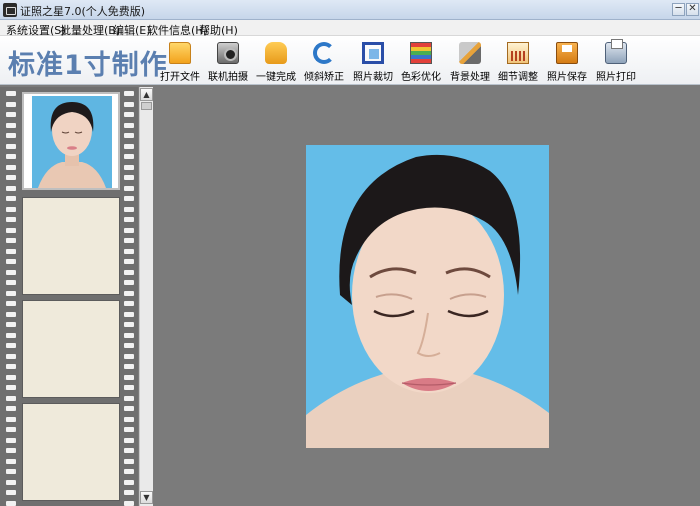 The image size is (700, 506). What do you see at coordinates (350, 10) in the screenshot?
I see `title-bar: 证照之星7.0(个人免费版) ─ ✕` at bounding box center [350, 10].